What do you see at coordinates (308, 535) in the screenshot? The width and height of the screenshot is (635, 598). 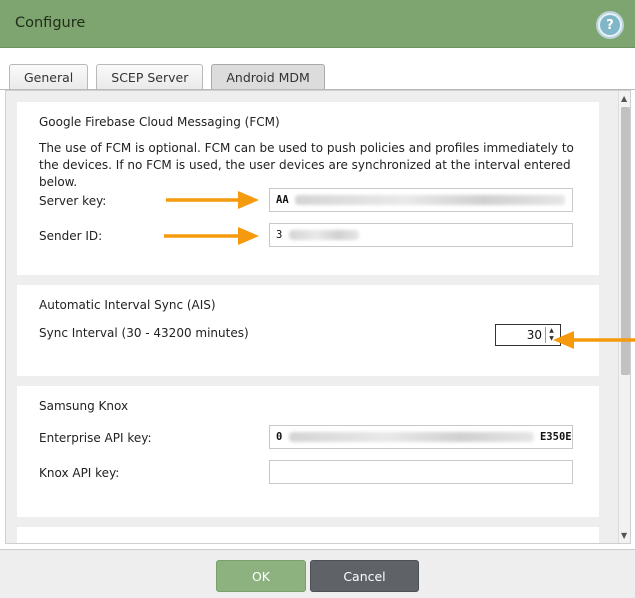 I see `next-section` at bounding box center [308, 535].